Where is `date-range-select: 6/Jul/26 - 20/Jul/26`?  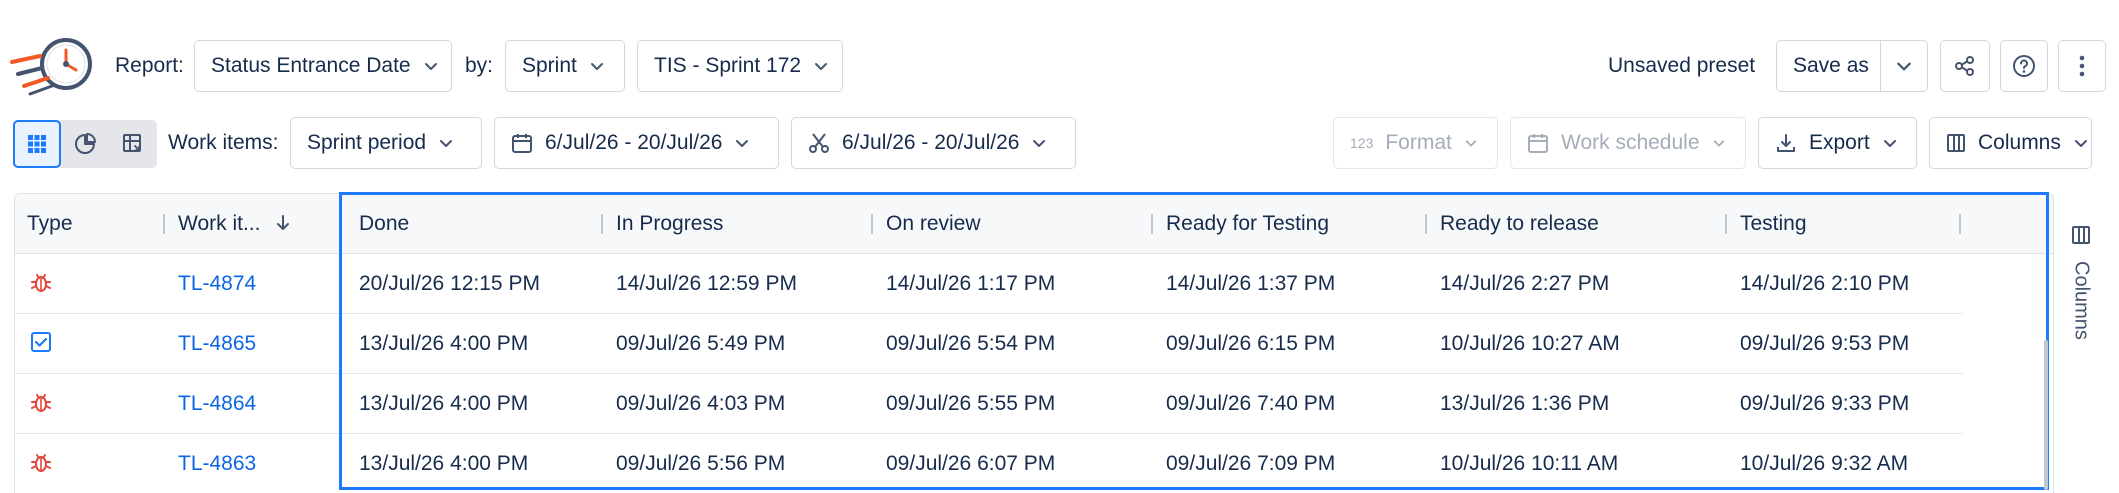 date-range-select: 6/Jul/26 - 20/Jul/26 is located at coordinates (636, 143).